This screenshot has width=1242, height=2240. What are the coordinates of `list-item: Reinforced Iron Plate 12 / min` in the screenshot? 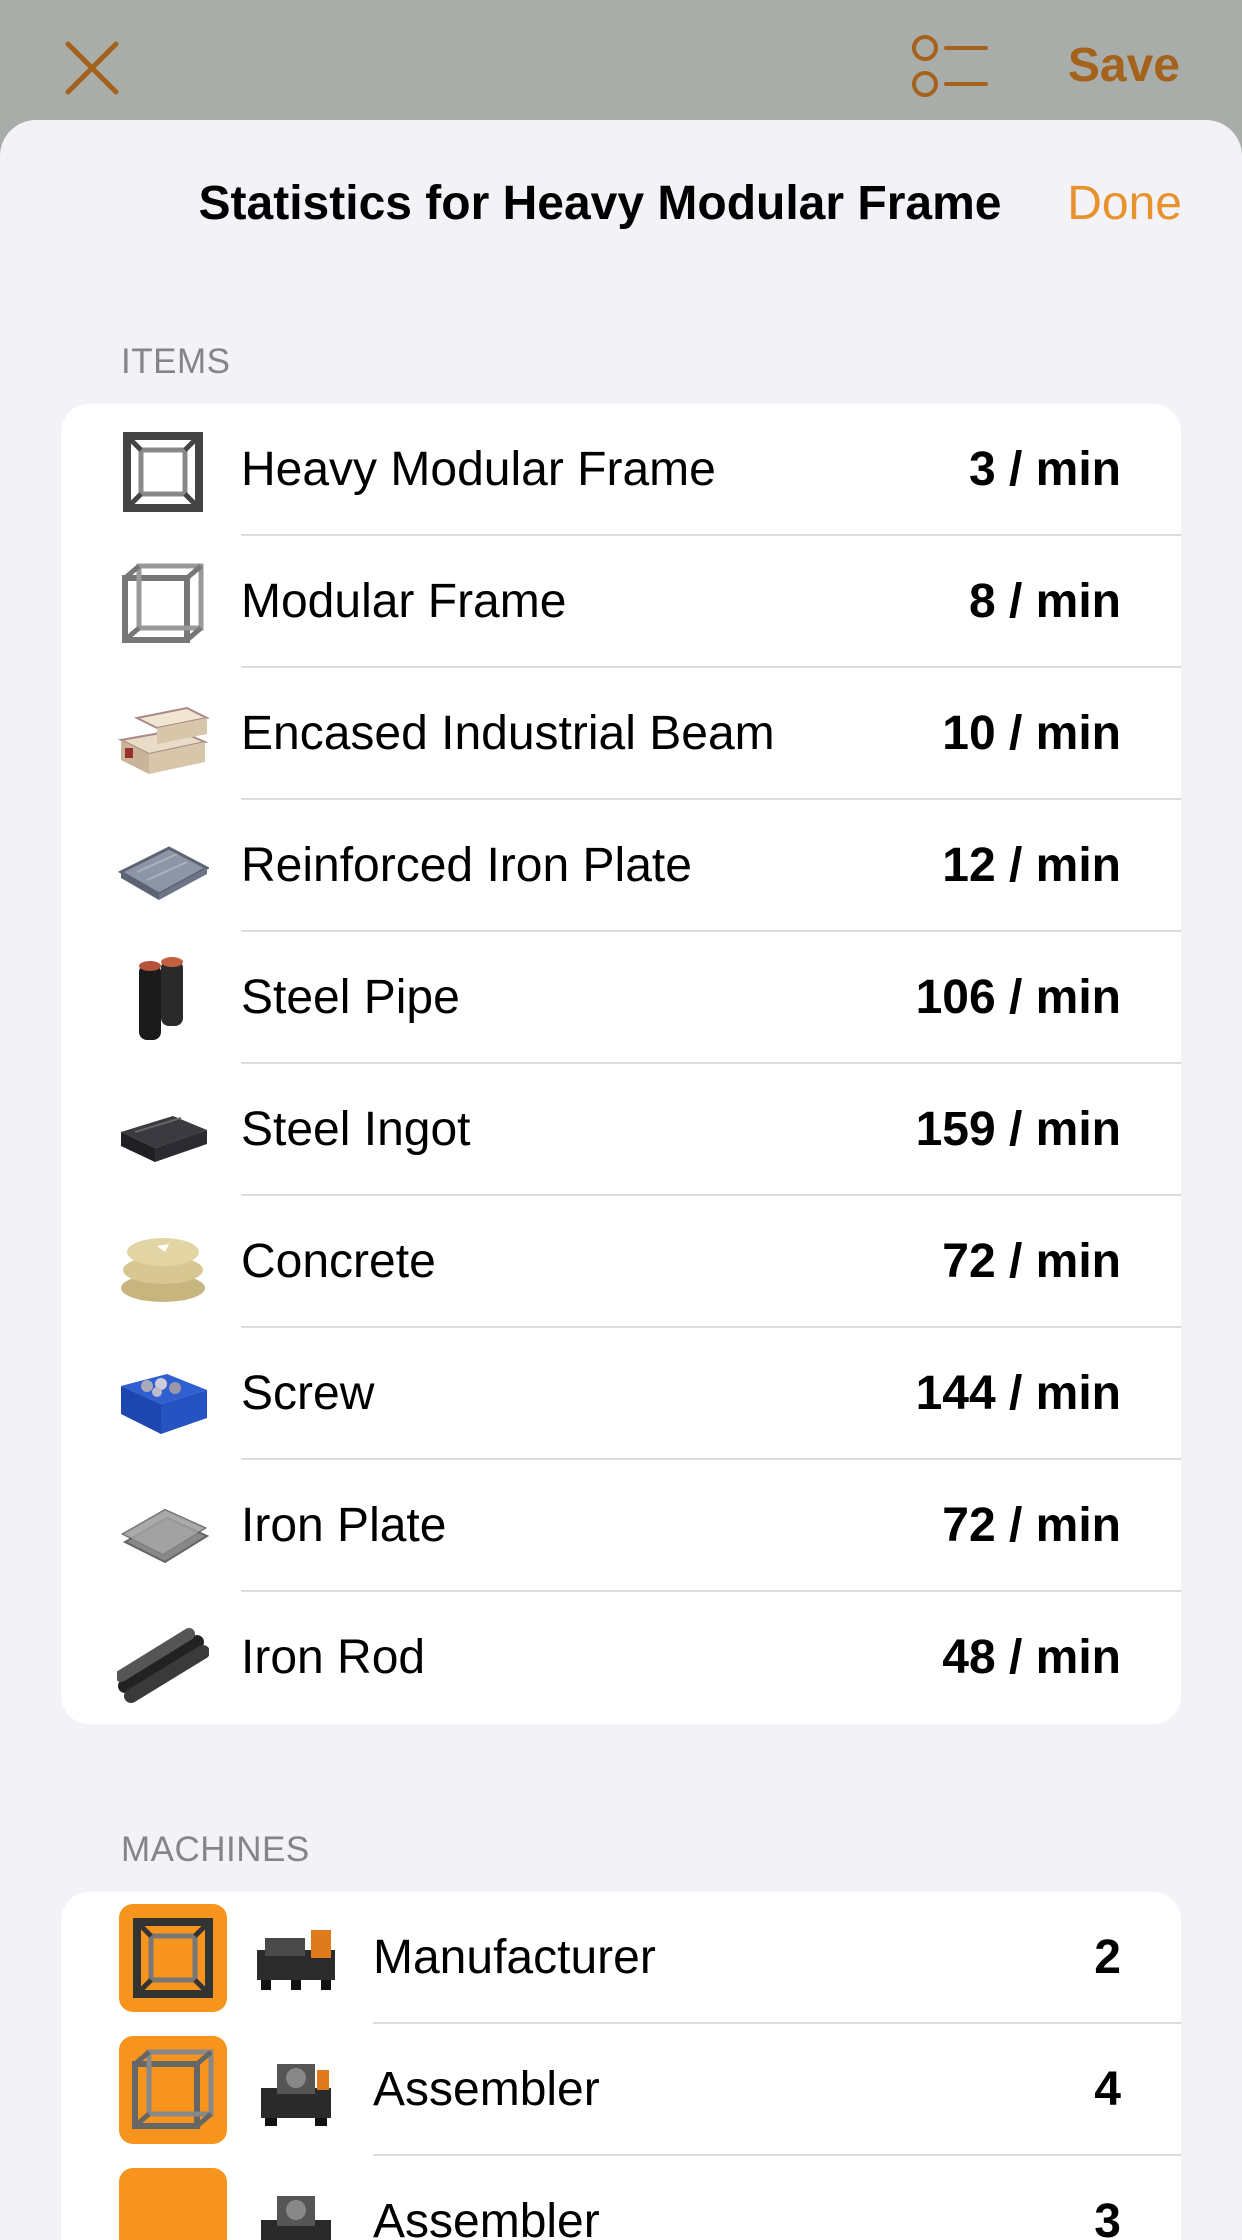 It's located at (621, 866).